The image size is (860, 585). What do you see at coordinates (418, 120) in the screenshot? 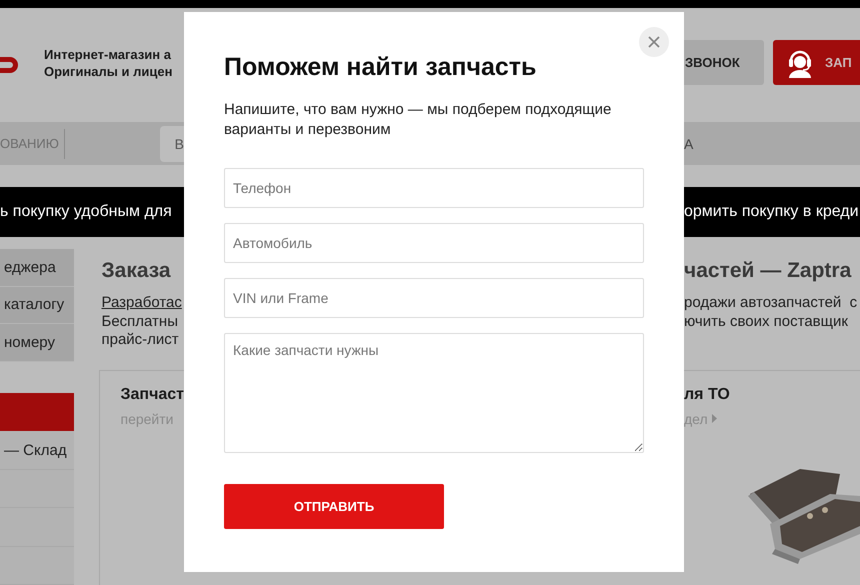
I see `modal-subtitle: Напишите, что вам нужно — мы подберем подходящие варианты и перезвоним` at bounding box center [418, 120].